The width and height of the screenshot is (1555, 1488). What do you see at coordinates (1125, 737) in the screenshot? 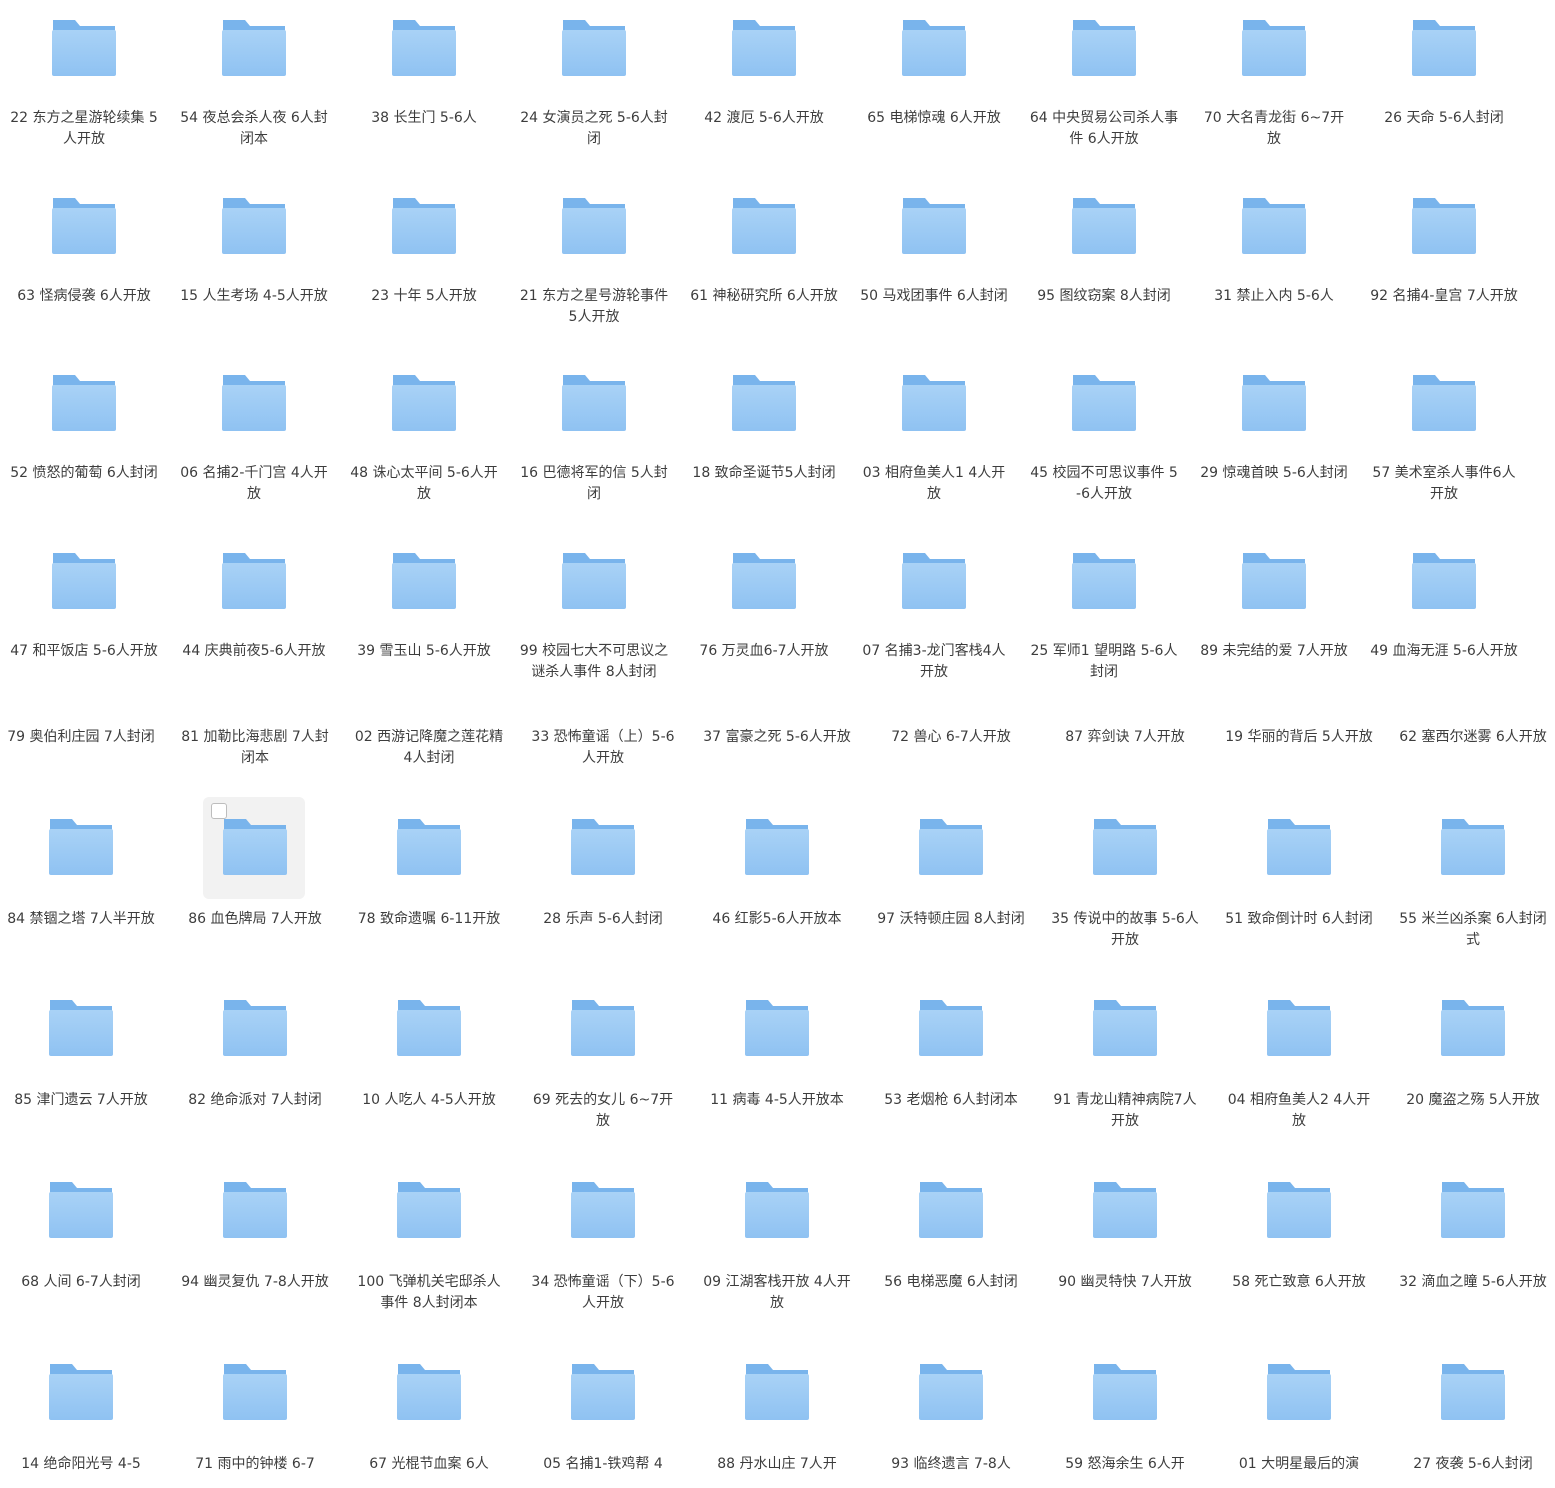
I see `folder-label: 87 弈剑诀 7人开放` at bounding box center [1125, 737].